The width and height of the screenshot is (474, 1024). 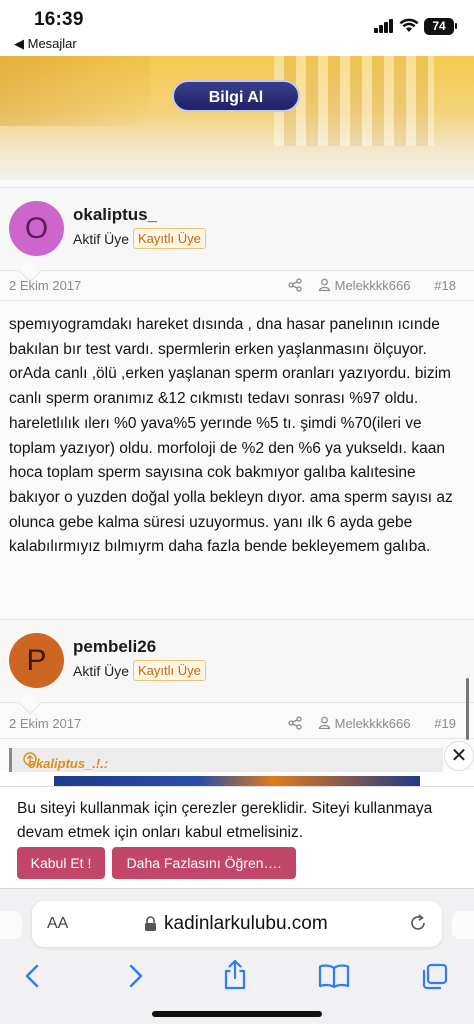 What do you see at coordinates (135, 976) in the screenshot?
I see `forward-icon` at bounding box center [135, 976].